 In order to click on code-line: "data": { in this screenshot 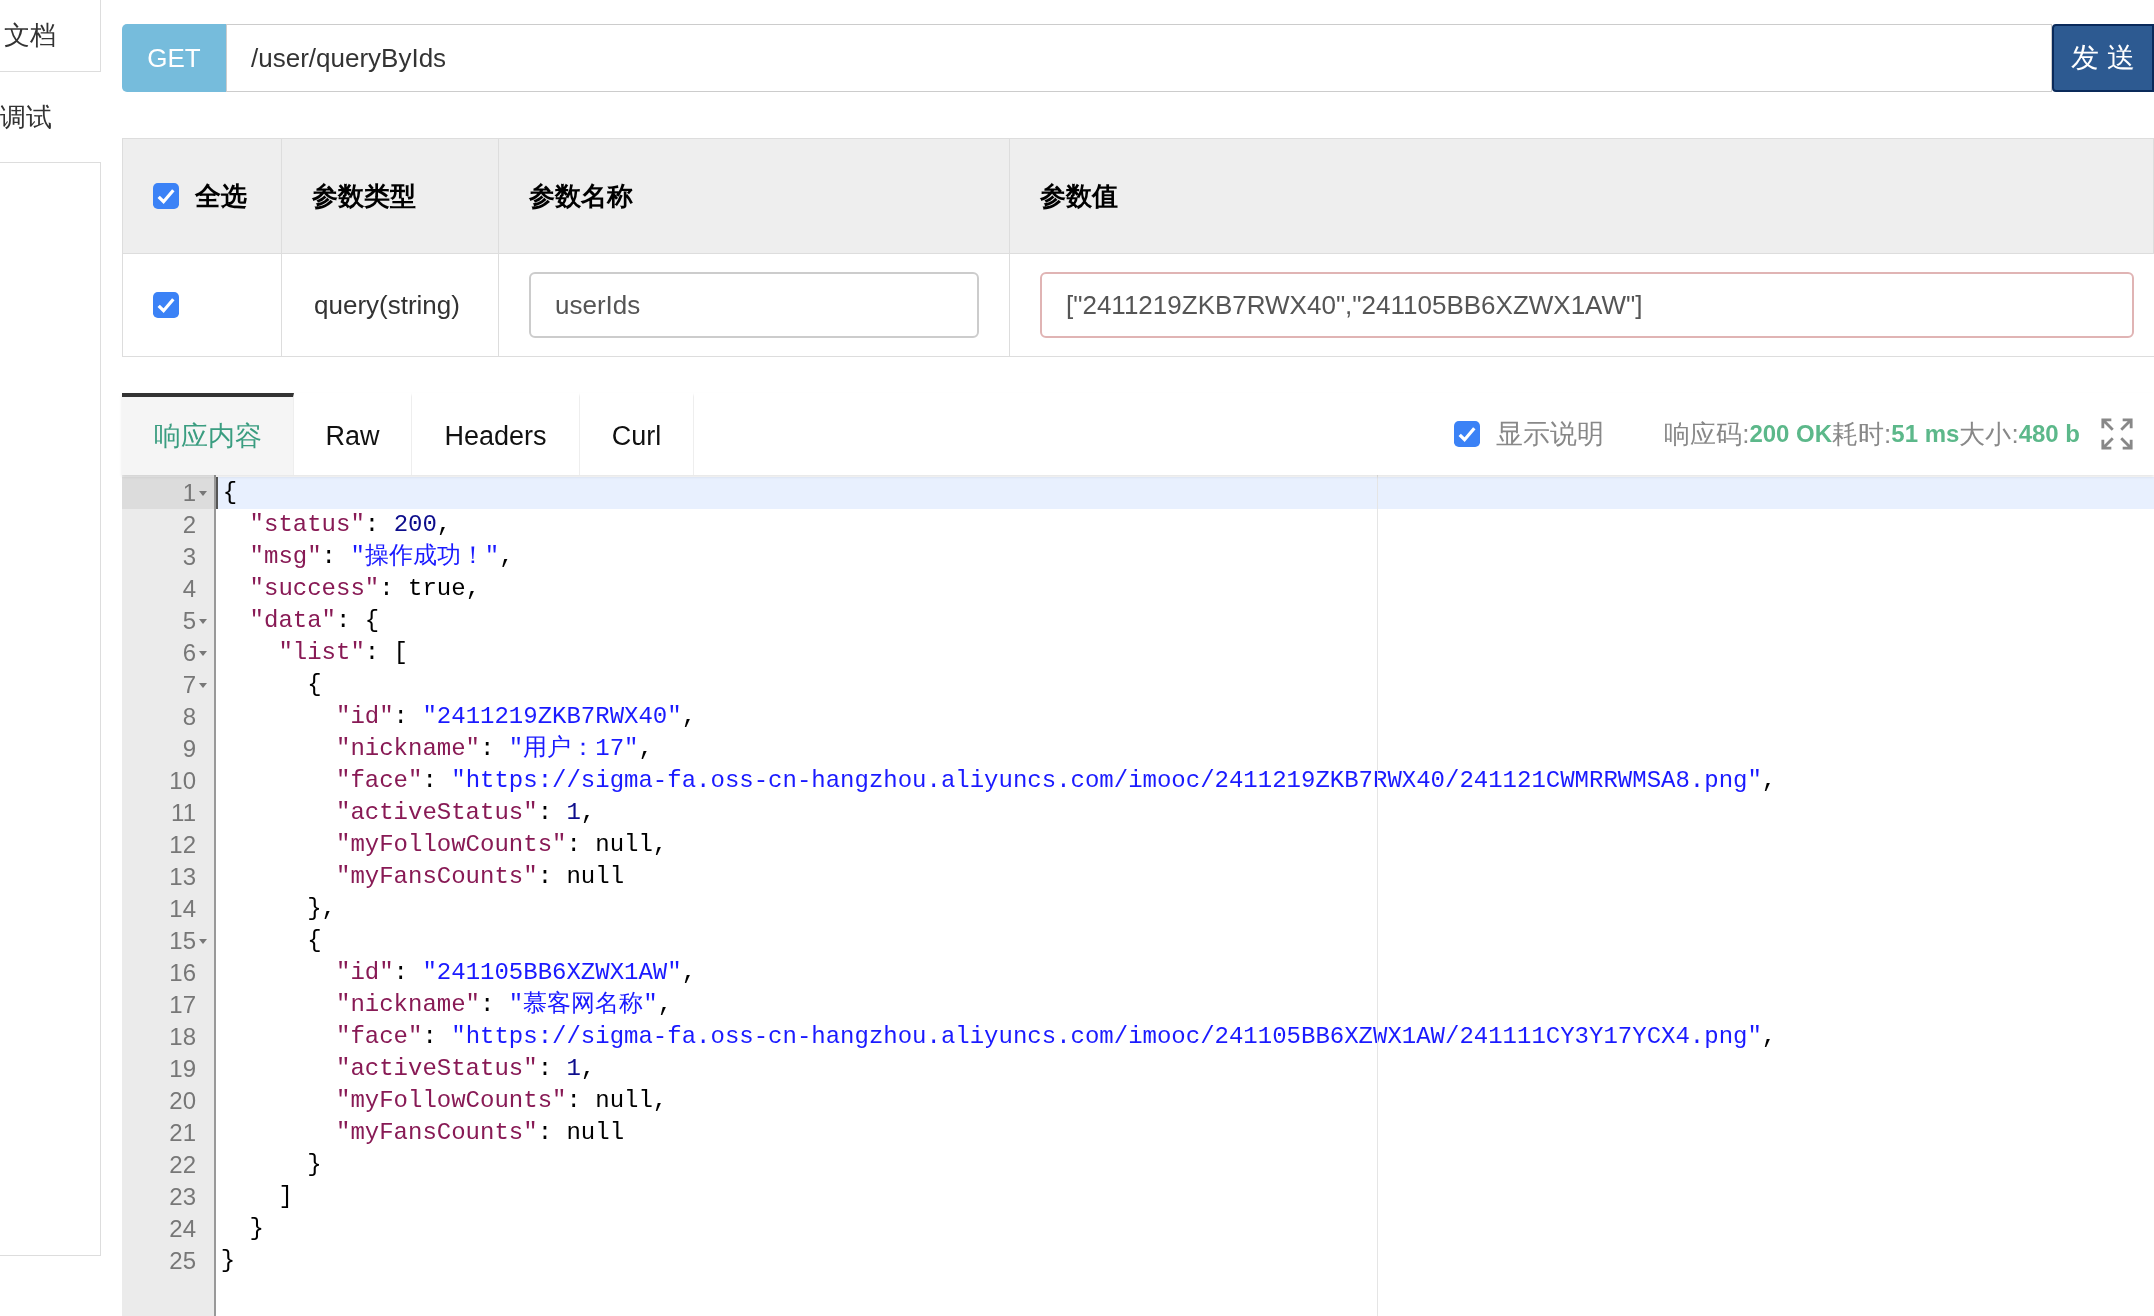, I will do `click(314, 621)`.